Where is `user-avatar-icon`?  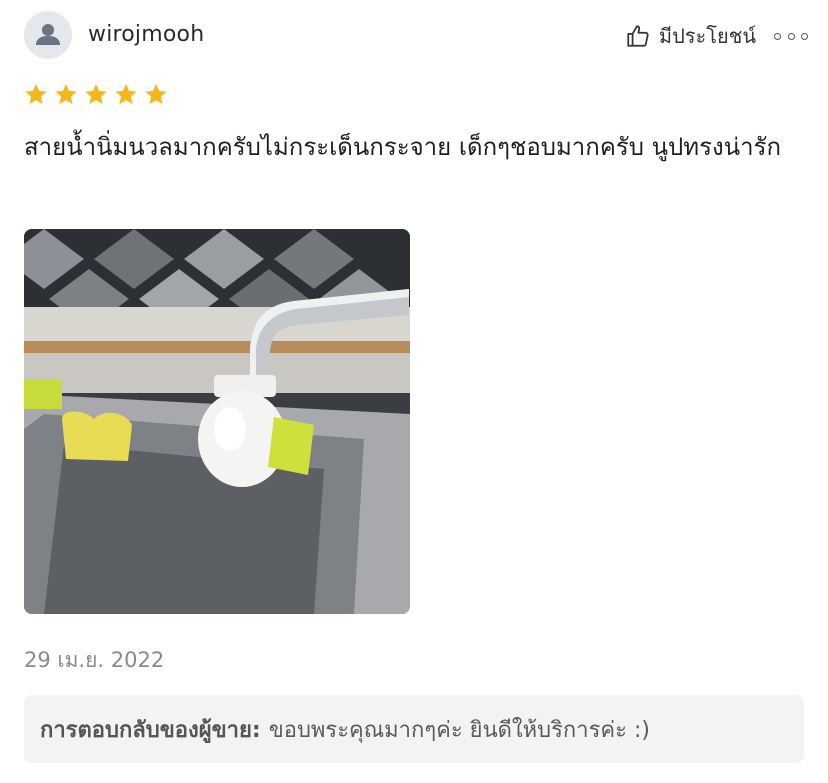 user-avatar-icon is located at coordinates (48, 34).